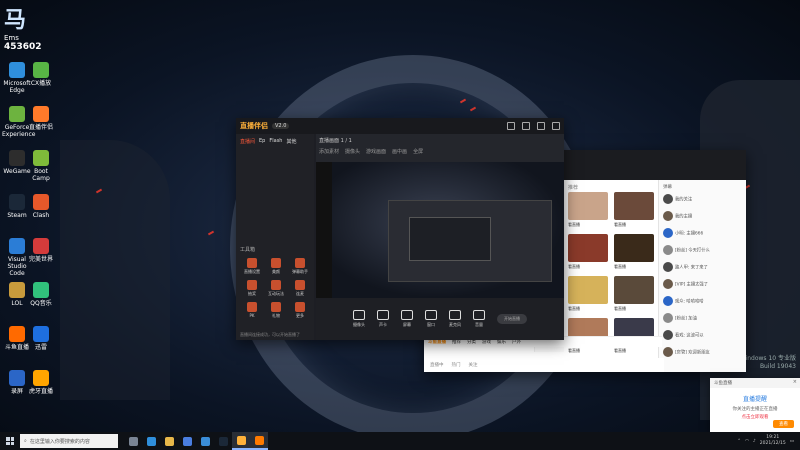  Describe the element at coordinates (41, 250) in the screenshot. I see `desktop-icon: 完美世界` at that location.